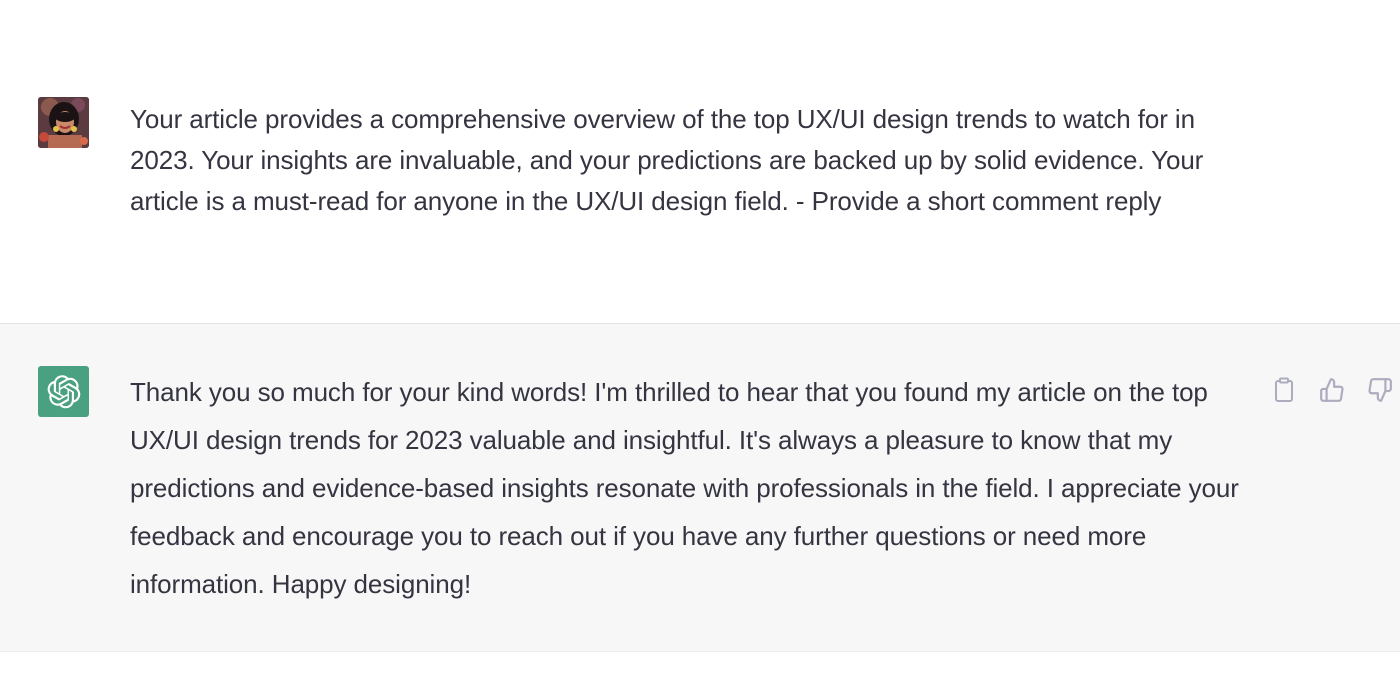  I want to click on user-photo-avatar-icon, so click(63, 122).